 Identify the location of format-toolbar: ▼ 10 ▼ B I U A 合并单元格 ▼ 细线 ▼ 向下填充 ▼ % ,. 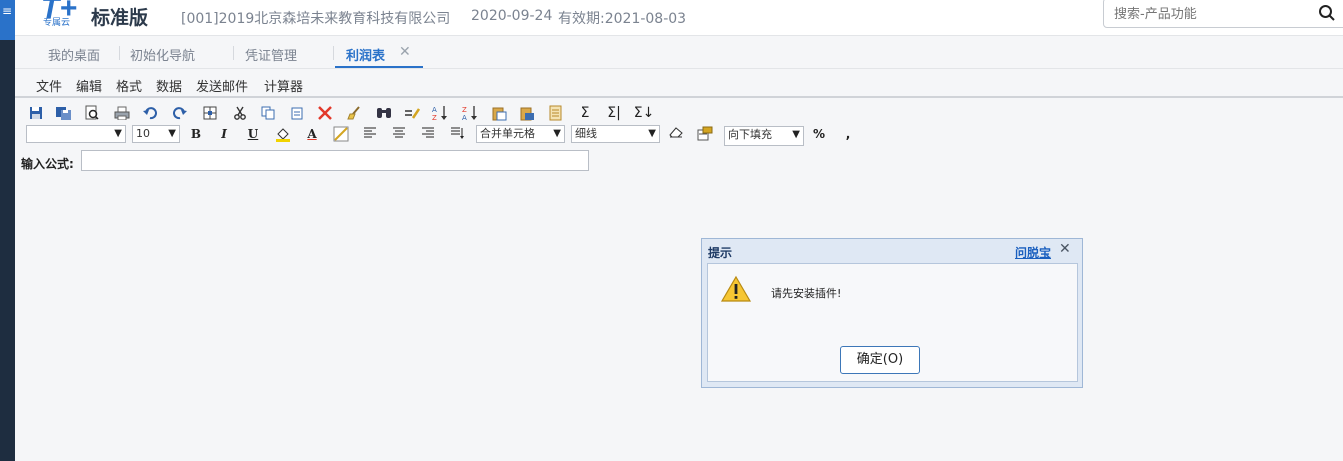
(476, 135).